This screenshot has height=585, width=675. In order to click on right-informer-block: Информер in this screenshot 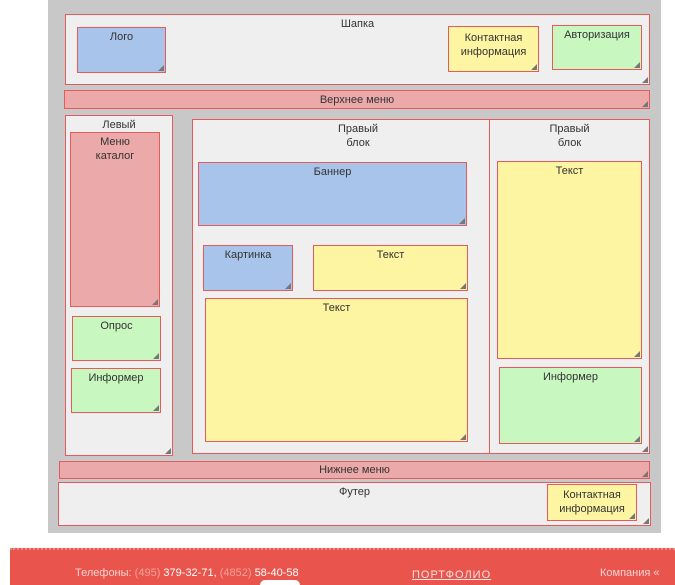, I will do `click(570, 405)`.